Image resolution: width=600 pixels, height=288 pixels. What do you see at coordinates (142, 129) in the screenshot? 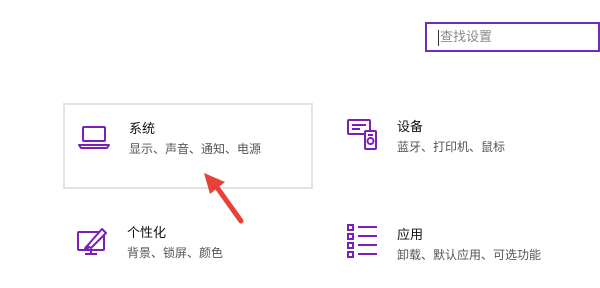
I see `tile-title: 系统` at bounding box center [142, 129].